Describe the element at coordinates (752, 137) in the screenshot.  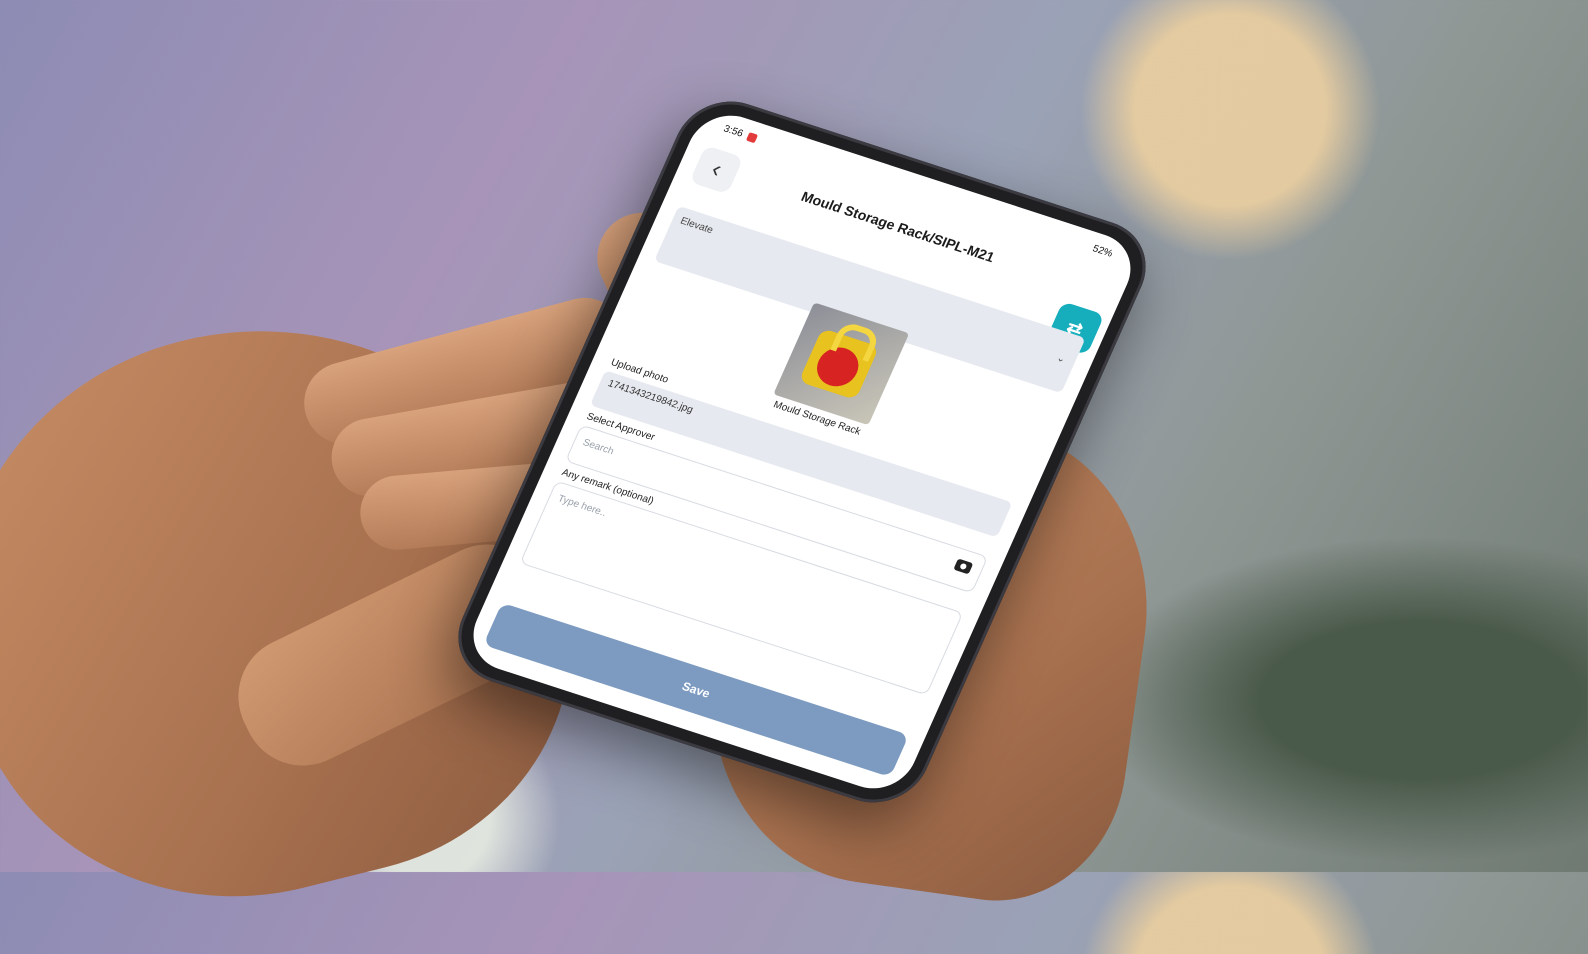
I see `recording-indicator-icon` at that location.